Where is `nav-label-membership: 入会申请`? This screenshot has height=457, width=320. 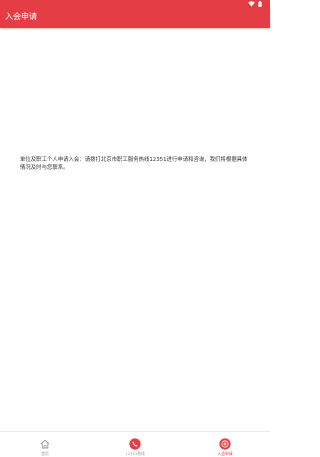 nav-label-membership: 入会申请 is located at coordinates (225, 453).